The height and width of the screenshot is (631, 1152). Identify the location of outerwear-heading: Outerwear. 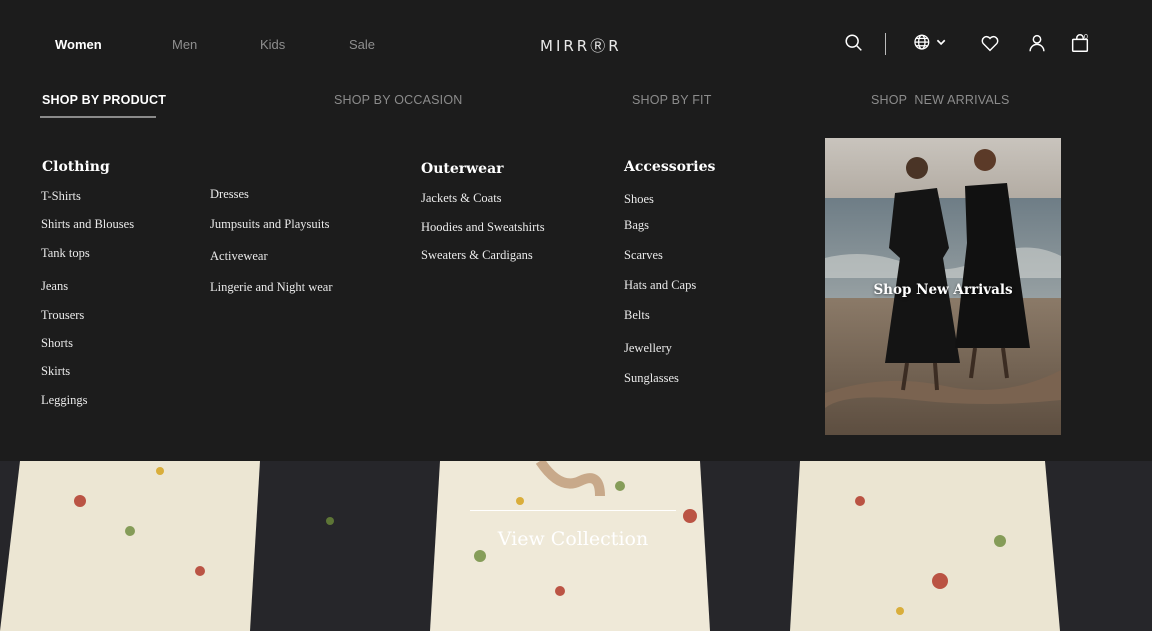
(462, 169).